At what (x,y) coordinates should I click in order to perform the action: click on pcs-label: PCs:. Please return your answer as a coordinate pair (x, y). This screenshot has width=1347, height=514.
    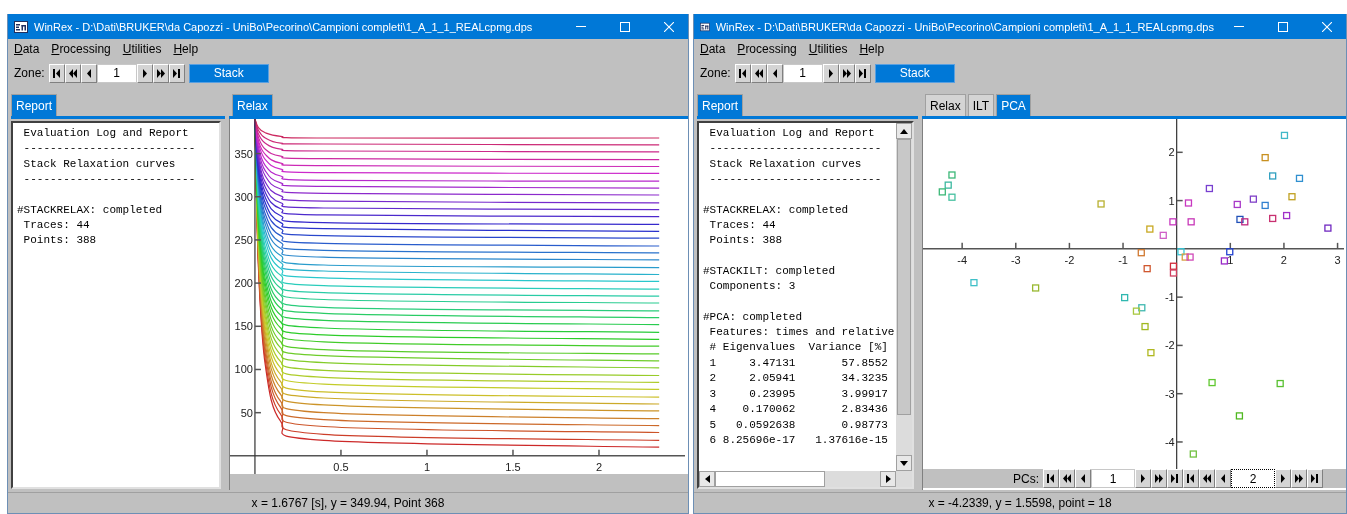
    Looking at the image, I should click on (1026, 478).